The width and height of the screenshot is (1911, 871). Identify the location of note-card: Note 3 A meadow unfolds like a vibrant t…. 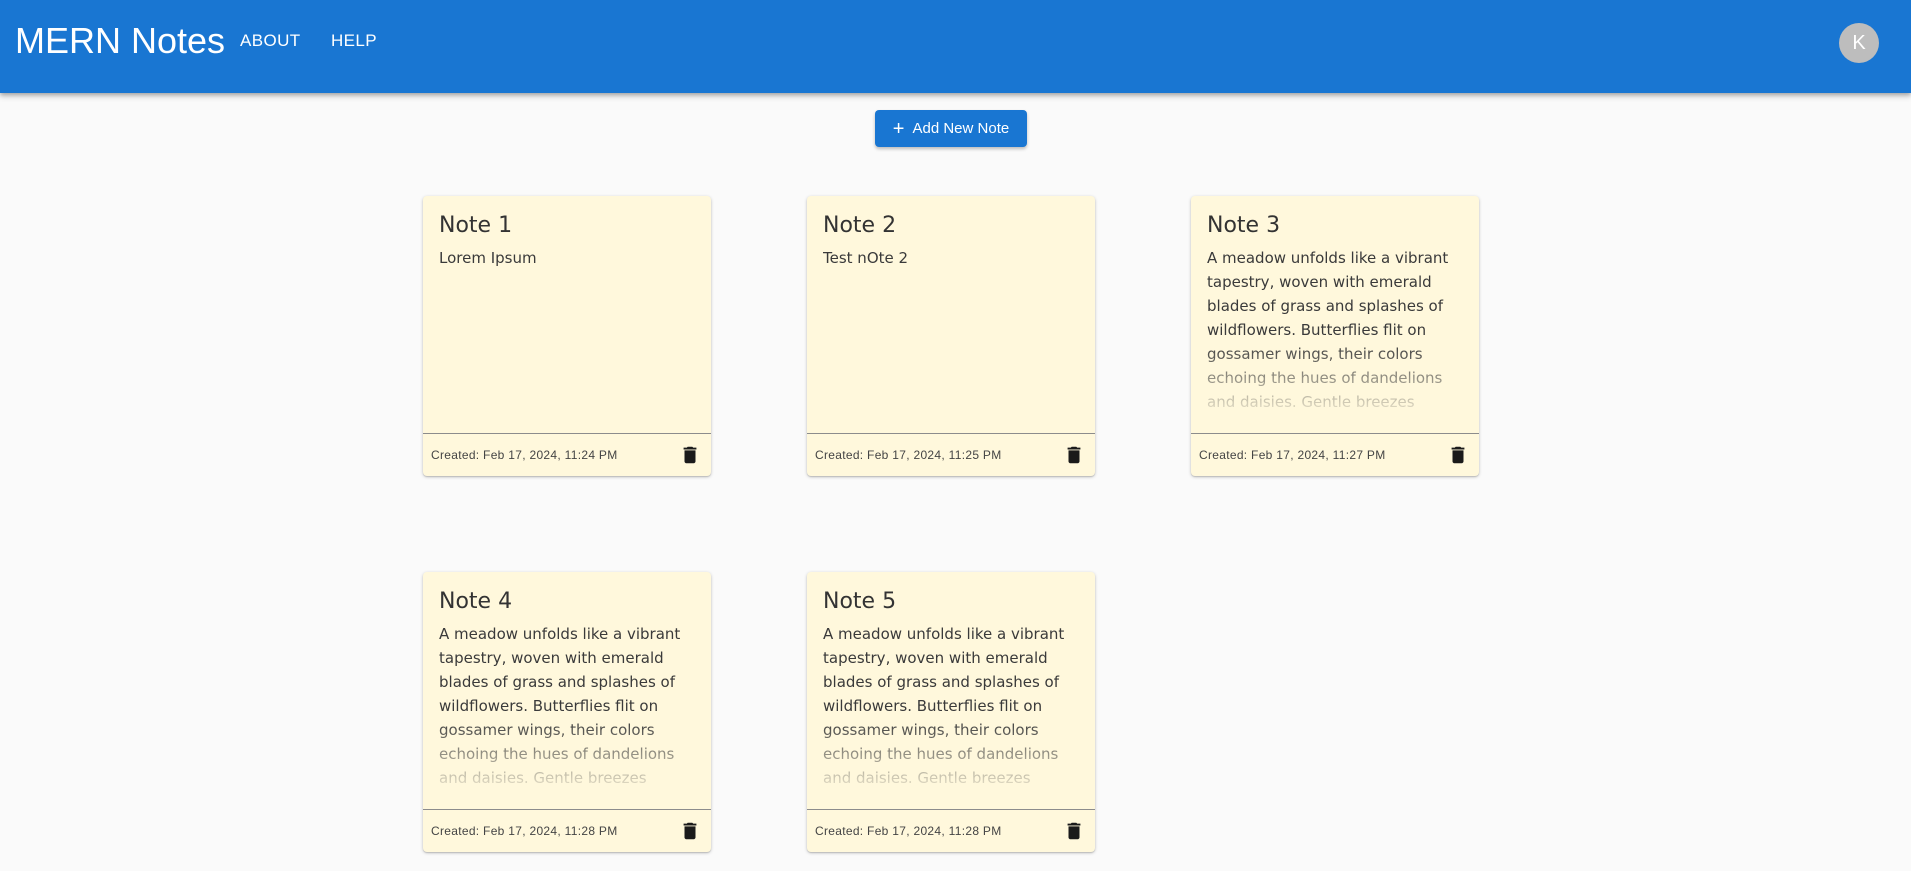
(1335, 336).